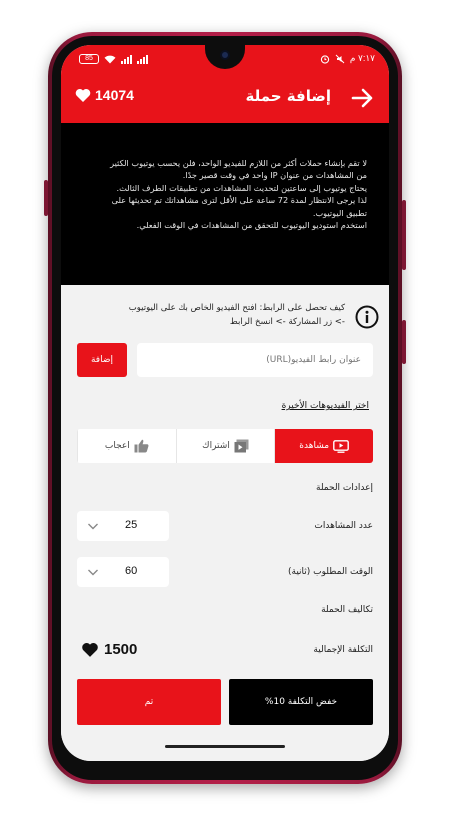 The height and width of the screenshot is (814, 450). I want to click on add-url-button: إضافة, so click(102, 360).